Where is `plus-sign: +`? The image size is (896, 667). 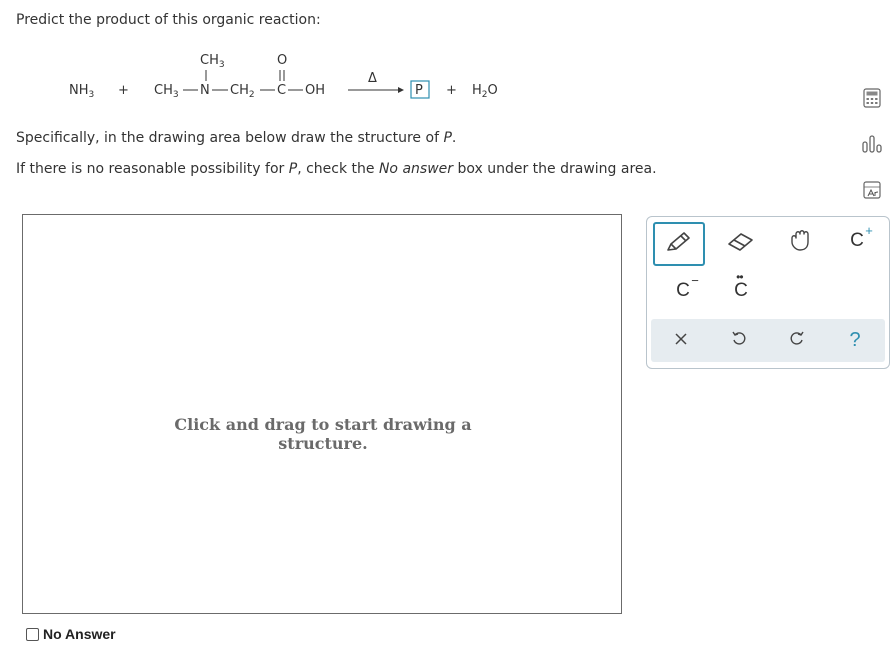
plus-sign: + is located at coordinates (123, 90).